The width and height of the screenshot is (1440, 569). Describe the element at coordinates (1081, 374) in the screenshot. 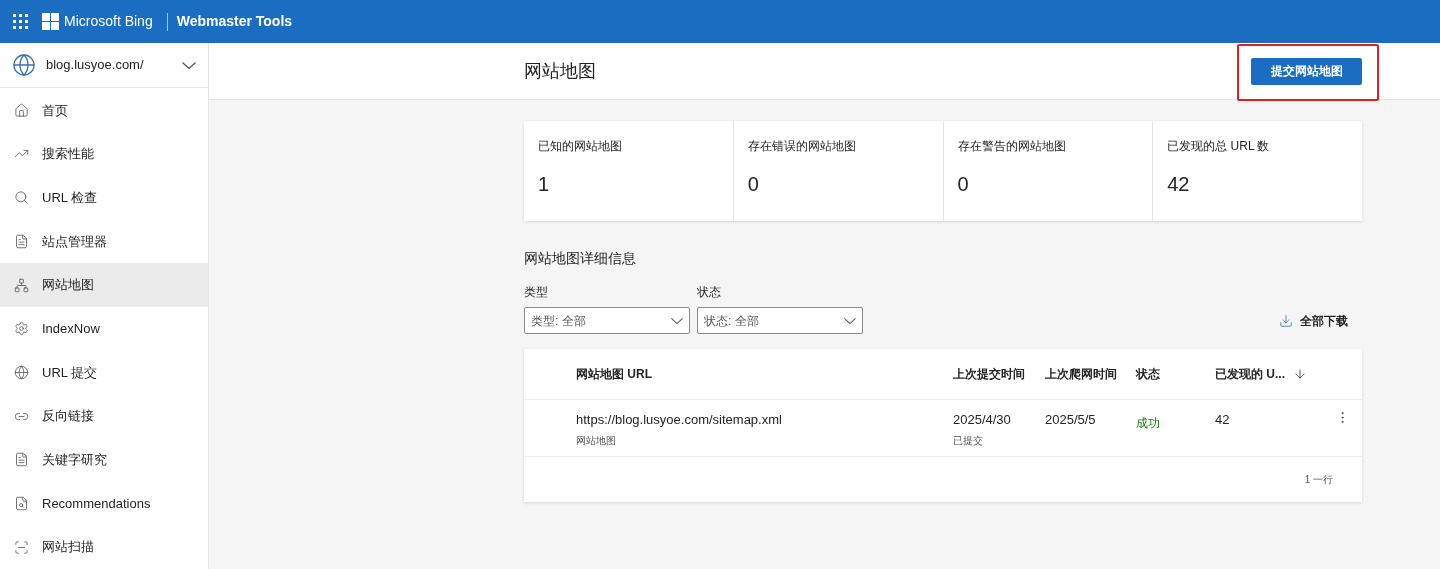

I see `column-header: 上次爬网时间` at that location.